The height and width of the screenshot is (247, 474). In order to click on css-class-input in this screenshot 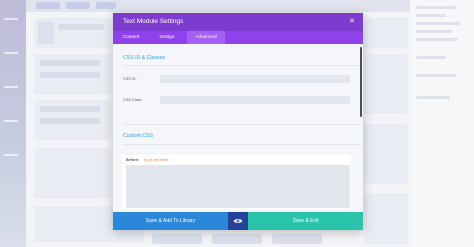, I will do `click(255, 100)`.